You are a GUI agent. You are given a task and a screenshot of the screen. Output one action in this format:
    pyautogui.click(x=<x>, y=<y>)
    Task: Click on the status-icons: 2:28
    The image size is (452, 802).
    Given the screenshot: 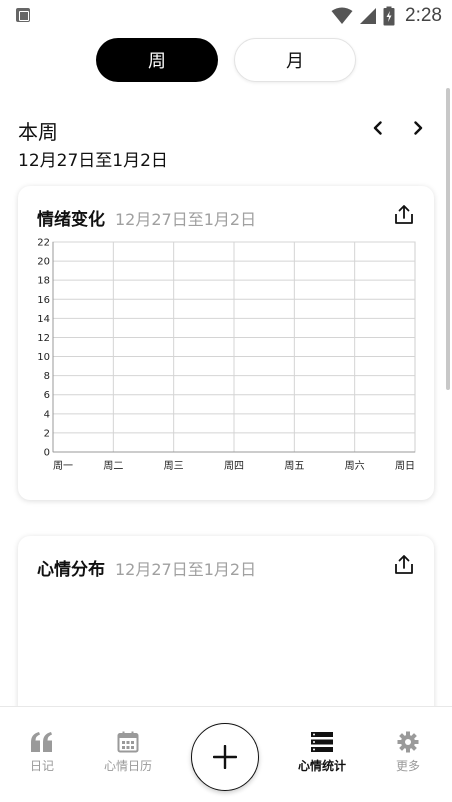 What is the action you would take?
    pyautogui.click(x=386, y=16)
    